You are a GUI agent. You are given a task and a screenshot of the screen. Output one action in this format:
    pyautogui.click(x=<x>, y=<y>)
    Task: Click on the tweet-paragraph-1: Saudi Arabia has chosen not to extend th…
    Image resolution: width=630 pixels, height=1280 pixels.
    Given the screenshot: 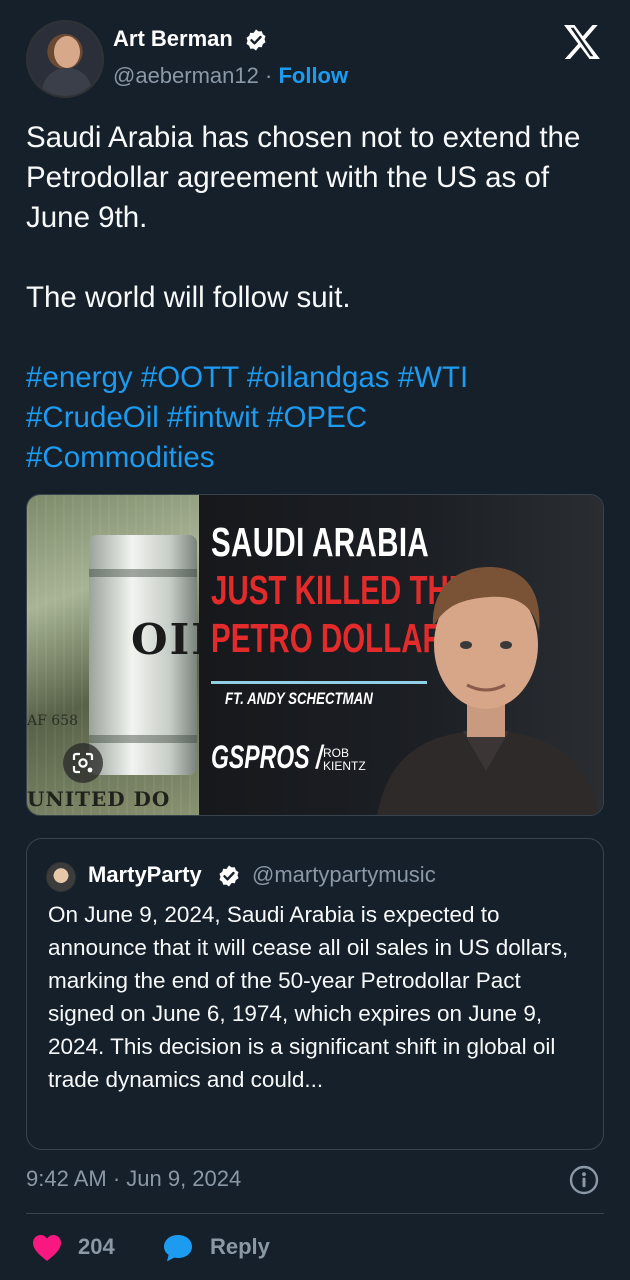 What is the action you would take?
    pyautogui.click(x=303, y=177)
    